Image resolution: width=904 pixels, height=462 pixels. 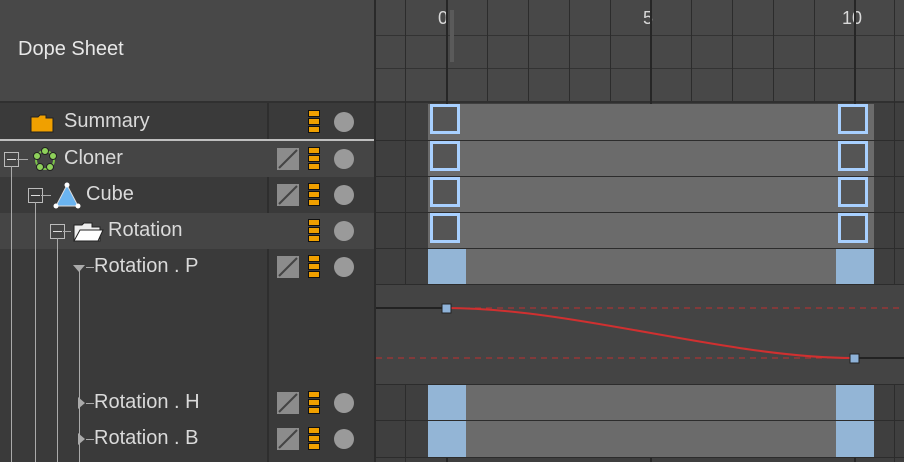 I want to click on keyrow-rotation-p, so click(x=640, y=267).